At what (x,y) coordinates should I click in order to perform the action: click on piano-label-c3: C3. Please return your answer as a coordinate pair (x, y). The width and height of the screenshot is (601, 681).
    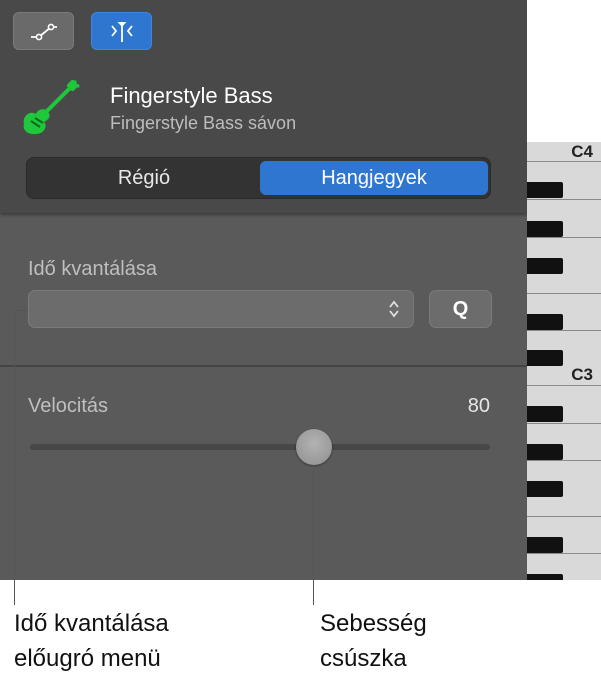
    Looking at the image, I should click on (582, 374).